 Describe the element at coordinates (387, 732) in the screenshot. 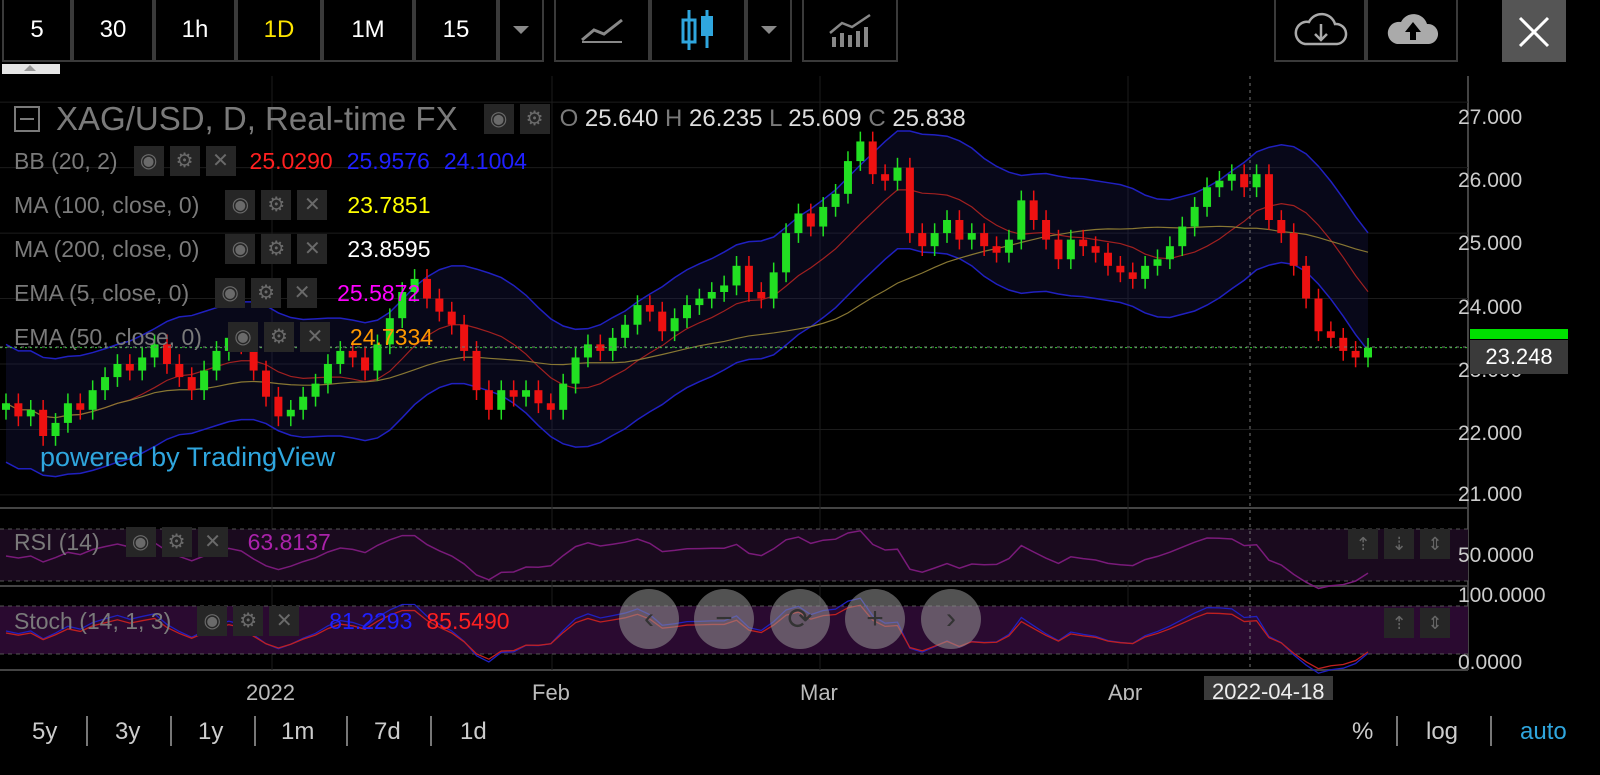

I see `range-7d-button: 7d` at that location.